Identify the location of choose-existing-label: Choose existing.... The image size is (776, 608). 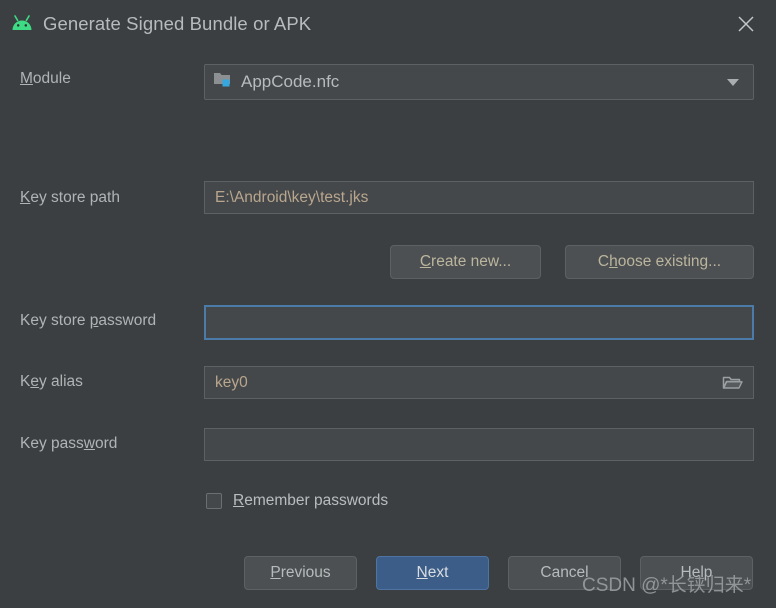
(659, 262).